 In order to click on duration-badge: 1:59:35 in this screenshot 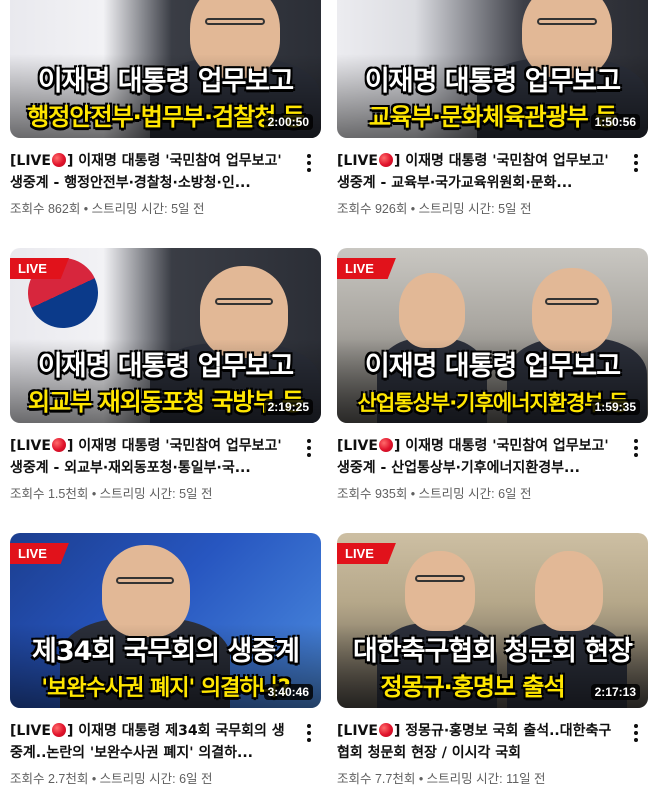, I will do `click(615, 407)`.